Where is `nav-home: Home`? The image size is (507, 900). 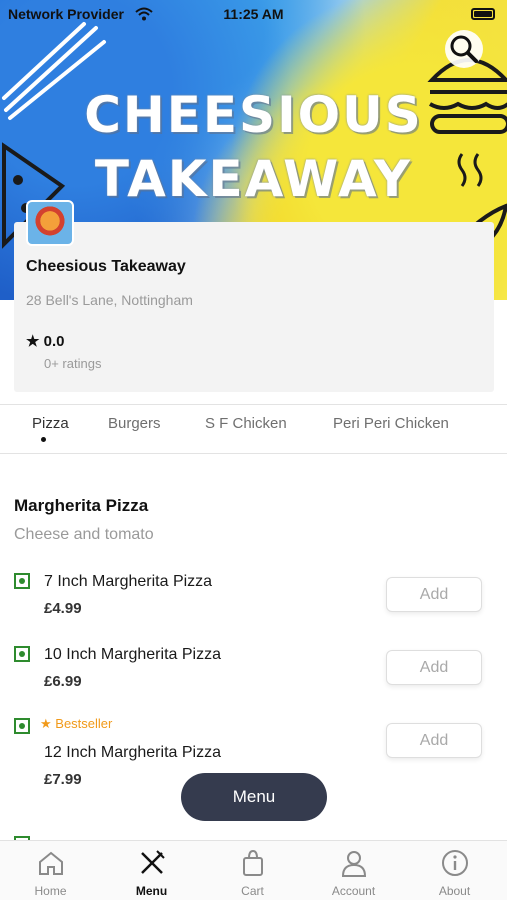 nav-home: Home is located at coordinates (50, 870).